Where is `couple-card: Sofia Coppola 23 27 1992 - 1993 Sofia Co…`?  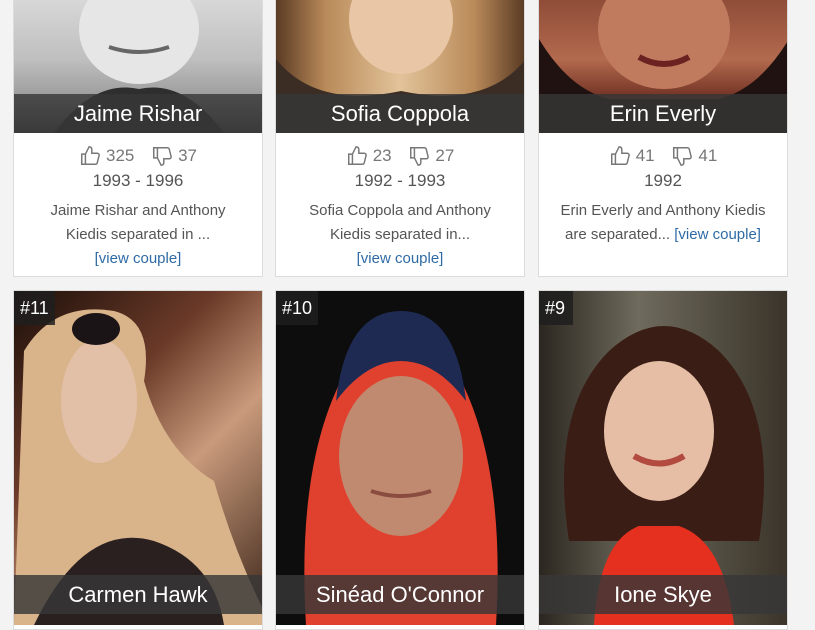 couple-card: Sofia Coppola 23 27 1992 - 1993 Sofia Co… is located at coordinates (400, 138).